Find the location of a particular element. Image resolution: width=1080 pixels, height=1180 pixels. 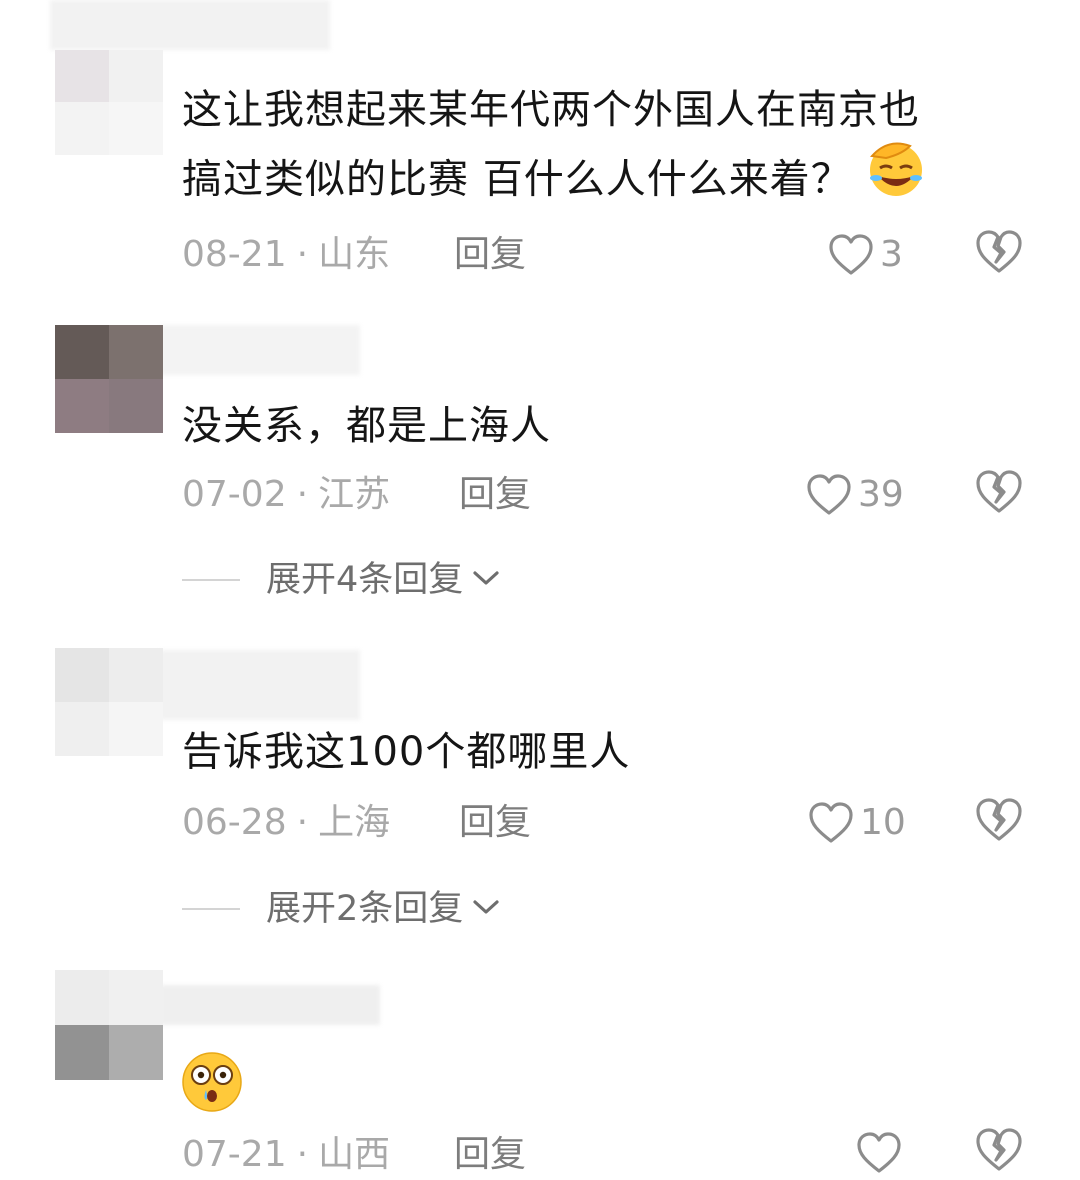

like-count: 39 is located at coordinates (881, 494).